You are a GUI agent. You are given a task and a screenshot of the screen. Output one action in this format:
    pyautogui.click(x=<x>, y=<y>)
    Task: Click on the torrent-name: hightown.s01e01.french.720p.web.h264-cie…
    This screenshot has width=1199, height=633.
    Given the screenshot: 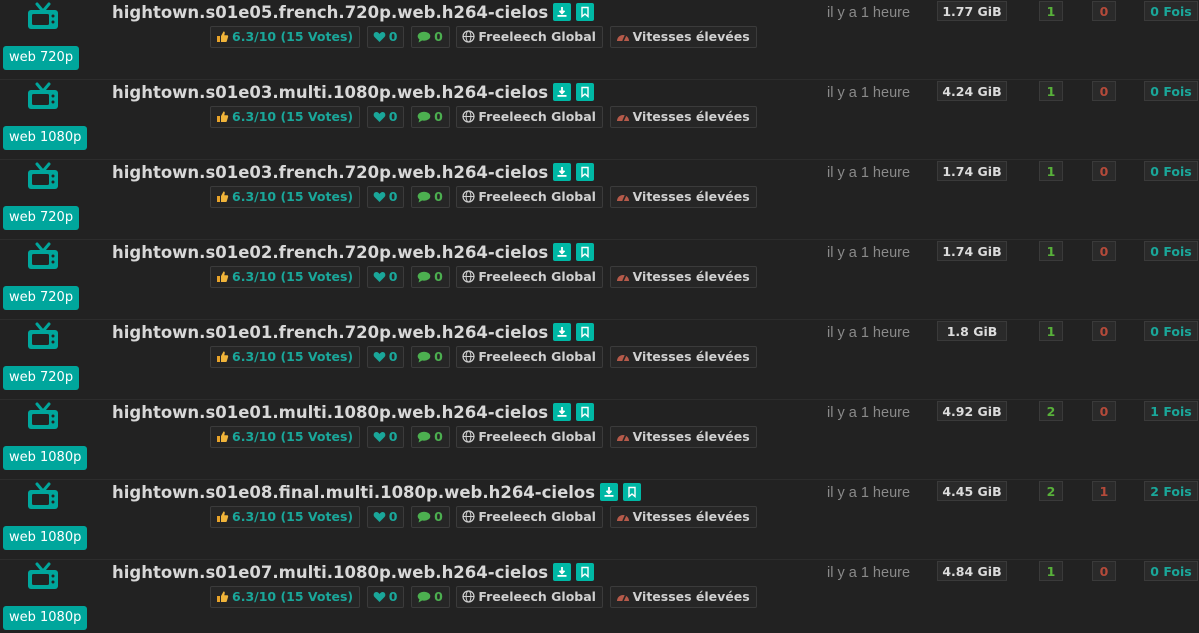 What is the action you would take?
    pyautogui.click(x=330, y=332)
    